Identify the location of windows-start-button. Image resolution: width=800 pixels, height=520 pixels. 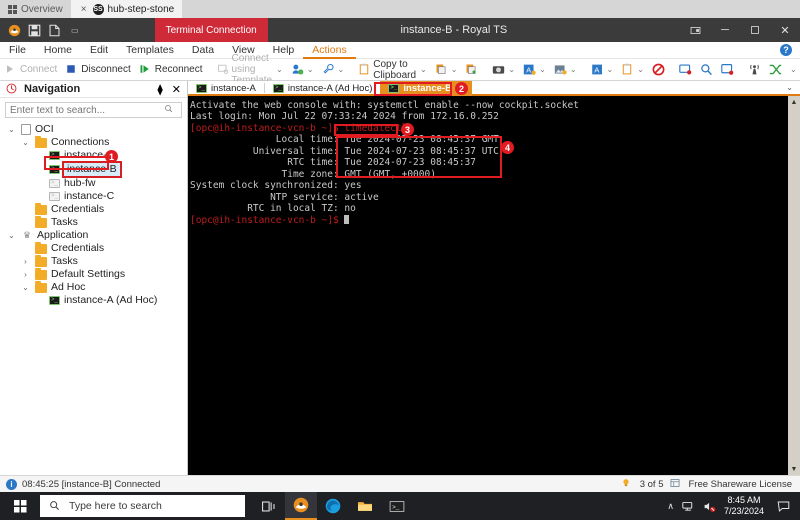
(20, 506).